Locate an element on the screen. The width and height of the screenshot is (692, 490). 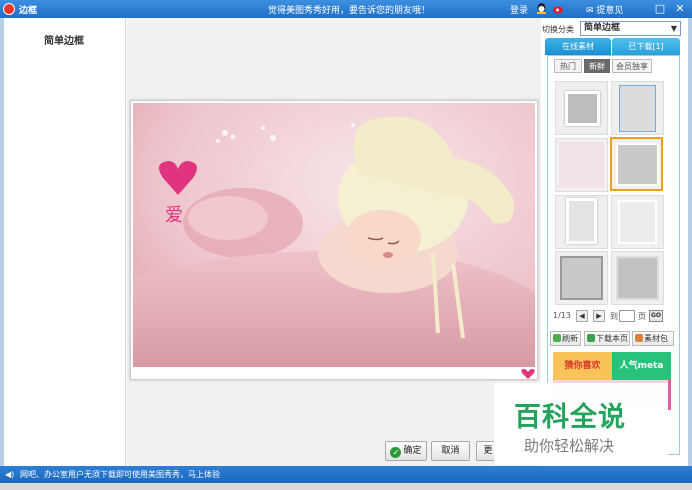
taskbar-strip is located at coordinates (346, 486).